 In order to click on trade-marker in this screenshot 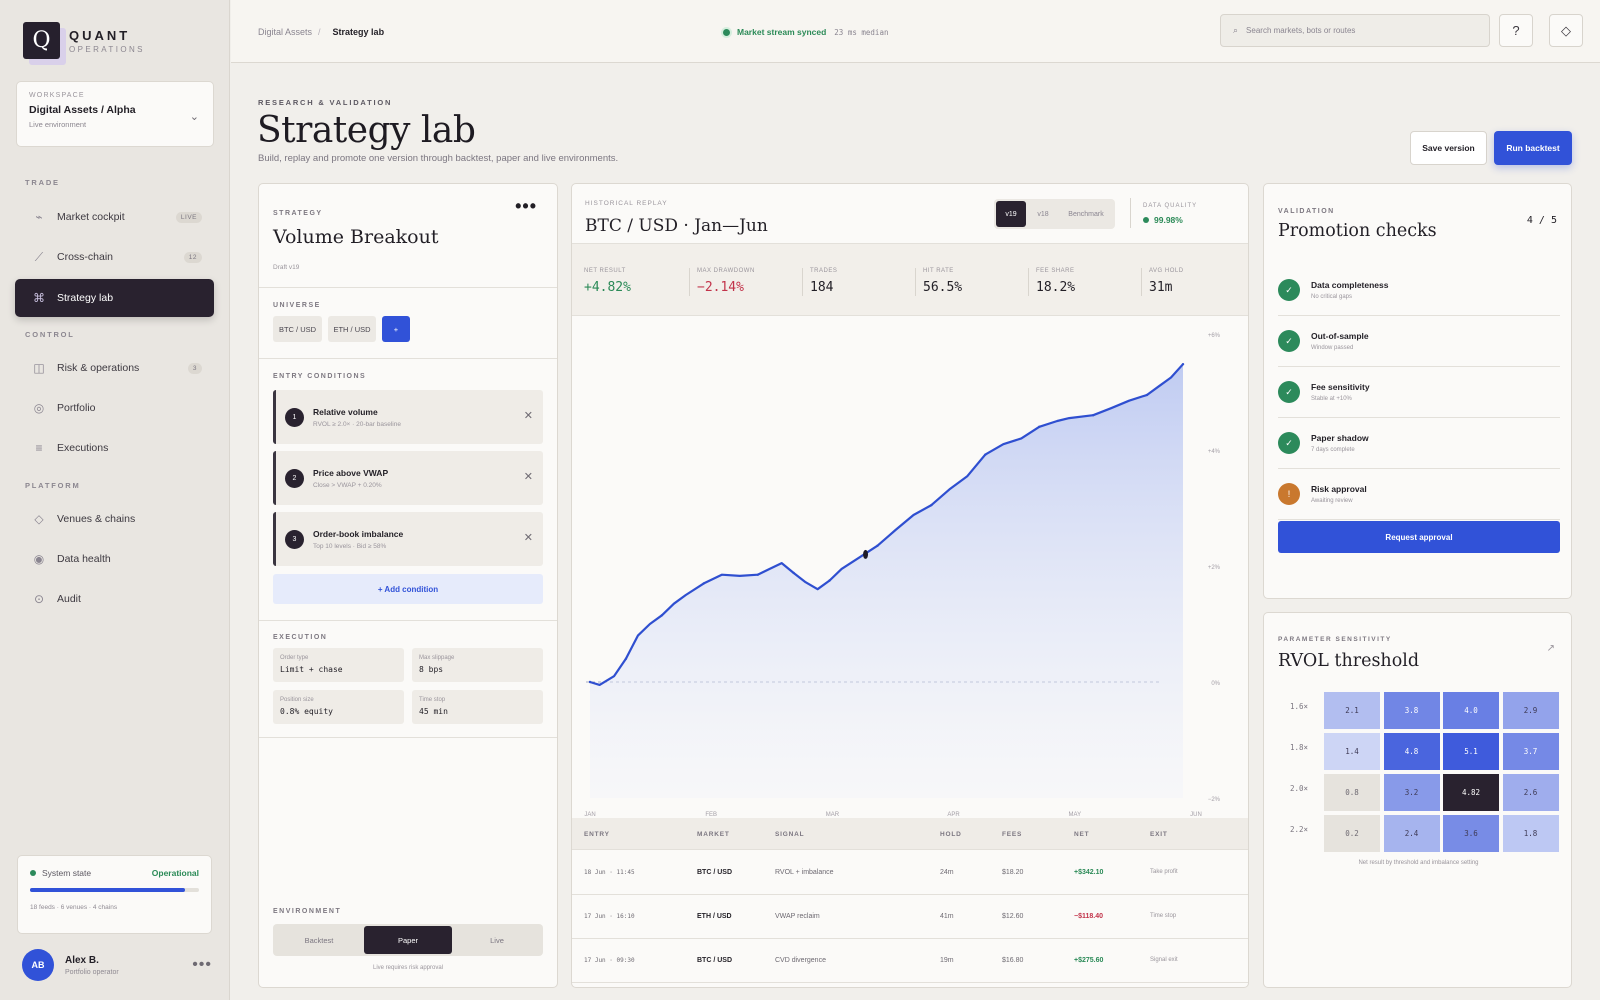, I will do `click(866, 554)`.